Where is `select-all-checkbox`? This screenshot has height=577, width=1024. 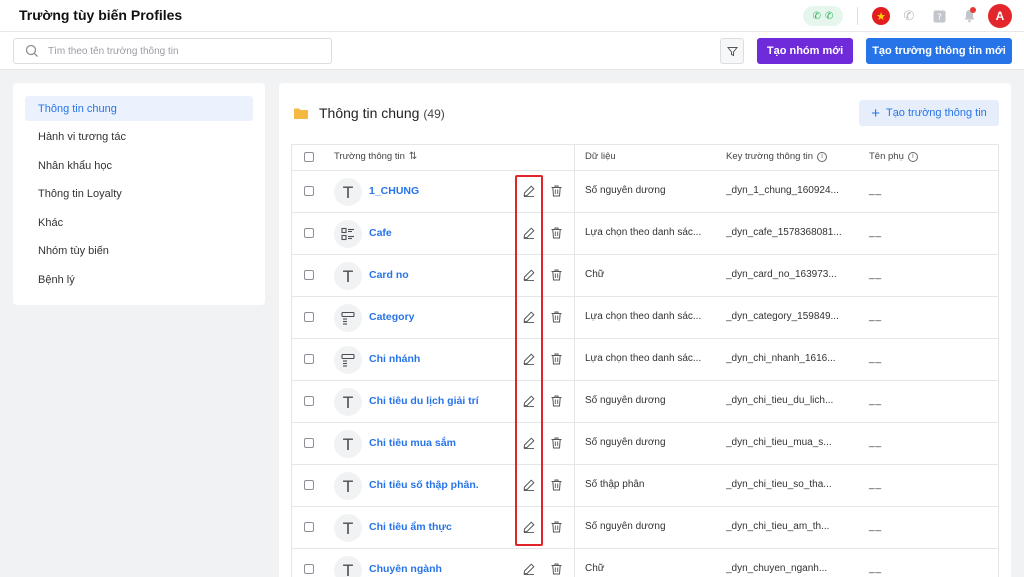 select-all-checkbox is located at coordinates (309, 157).